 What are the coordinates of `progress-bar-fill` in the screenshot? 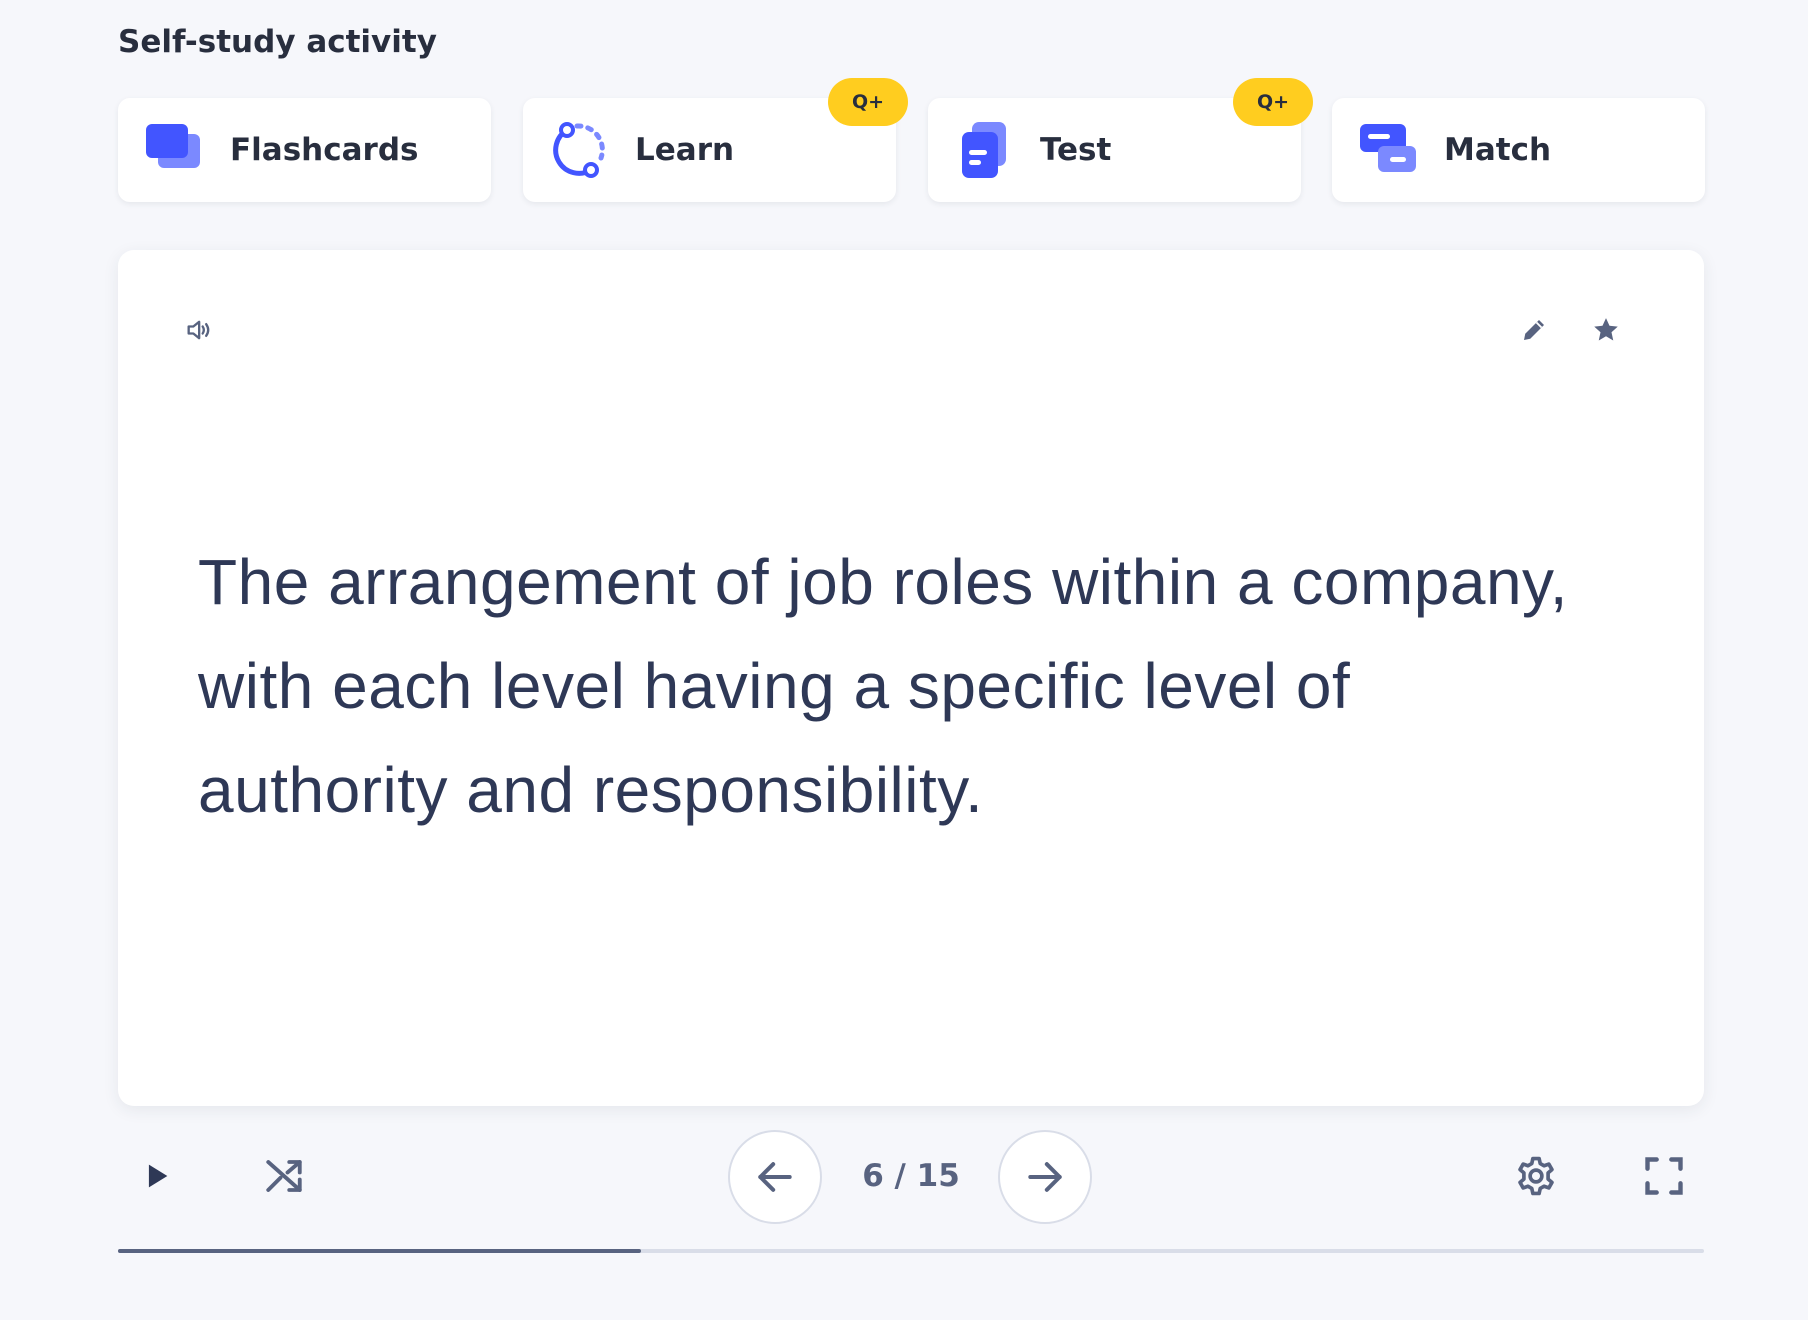 It's located at (380, 1251).